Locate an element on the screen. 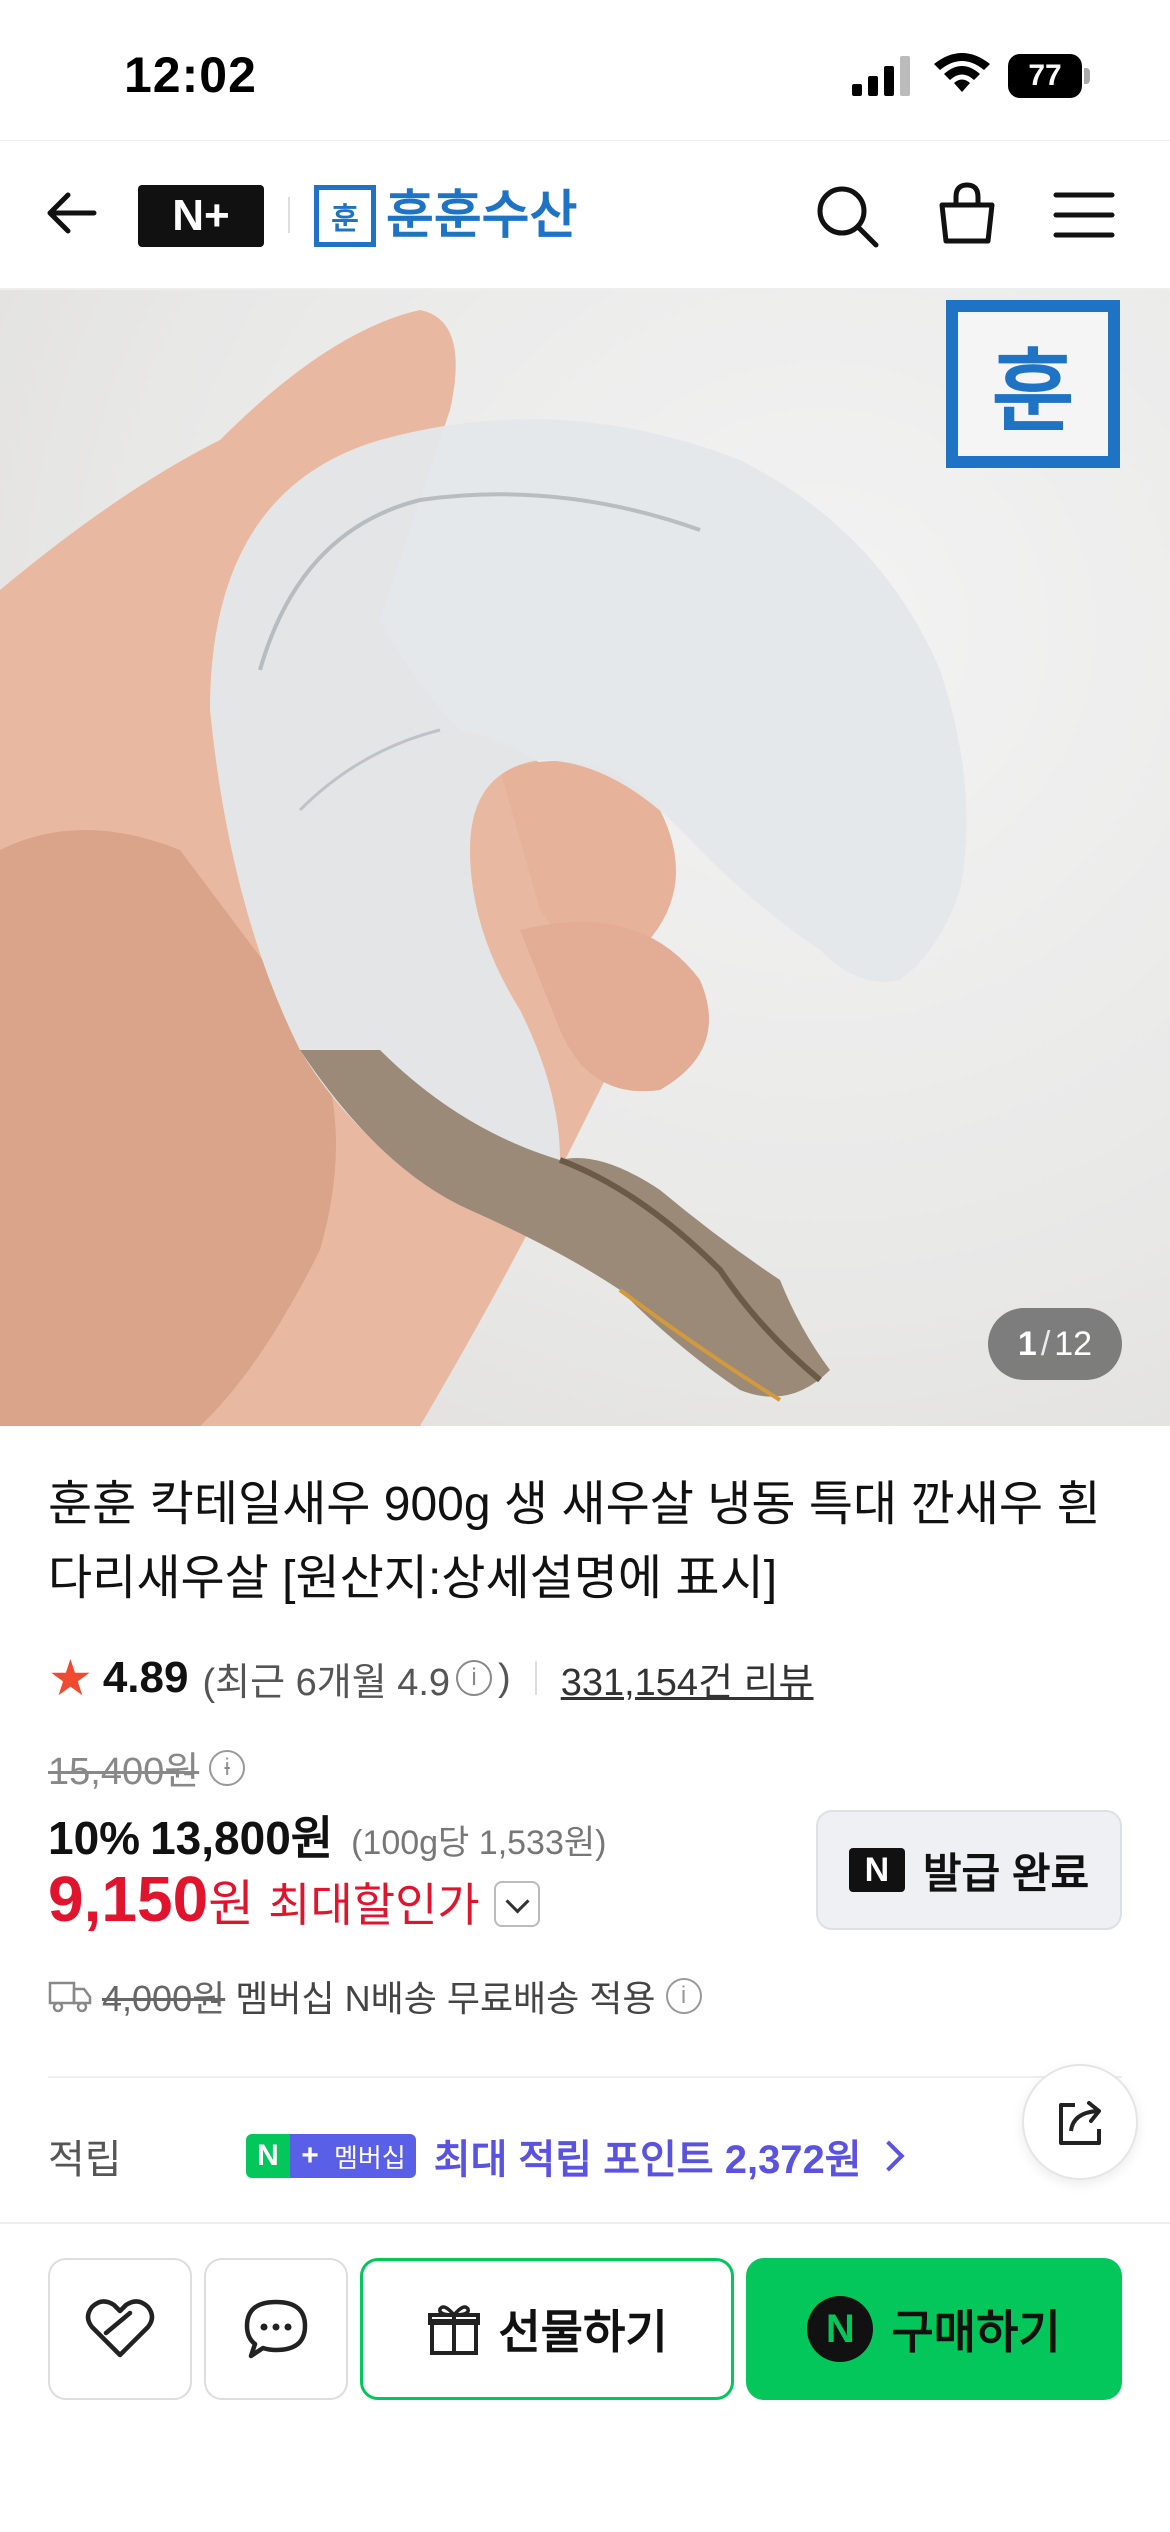 The image size is (1170, 2532). discounted-price: 13,800원 is located at coordinates (242, 1838).